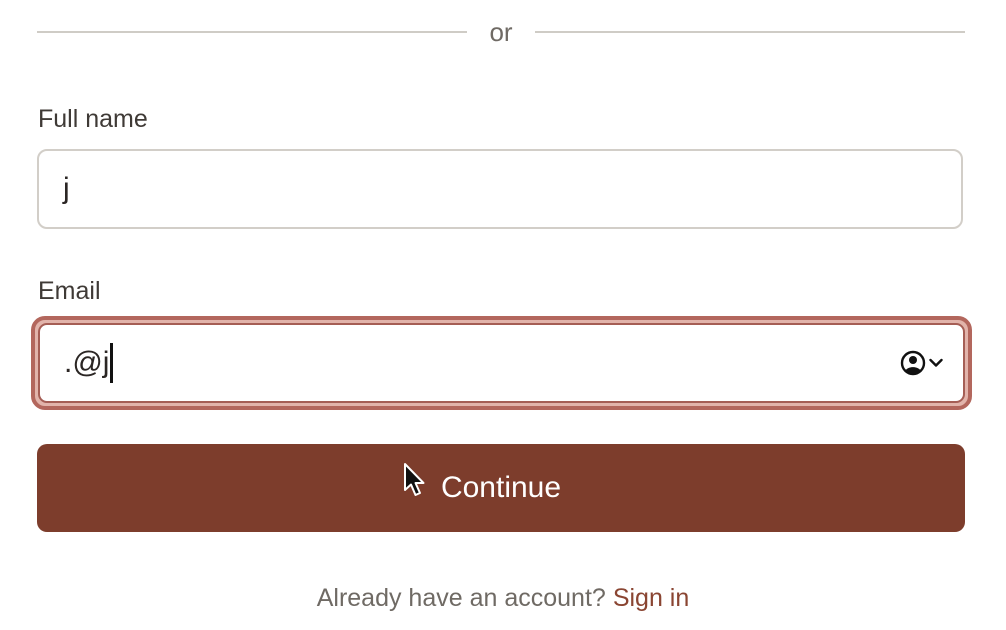  What do you see at coordinates (112, 363) in the screenshot?
I see `text-caret` at bounding box center [112, 363].